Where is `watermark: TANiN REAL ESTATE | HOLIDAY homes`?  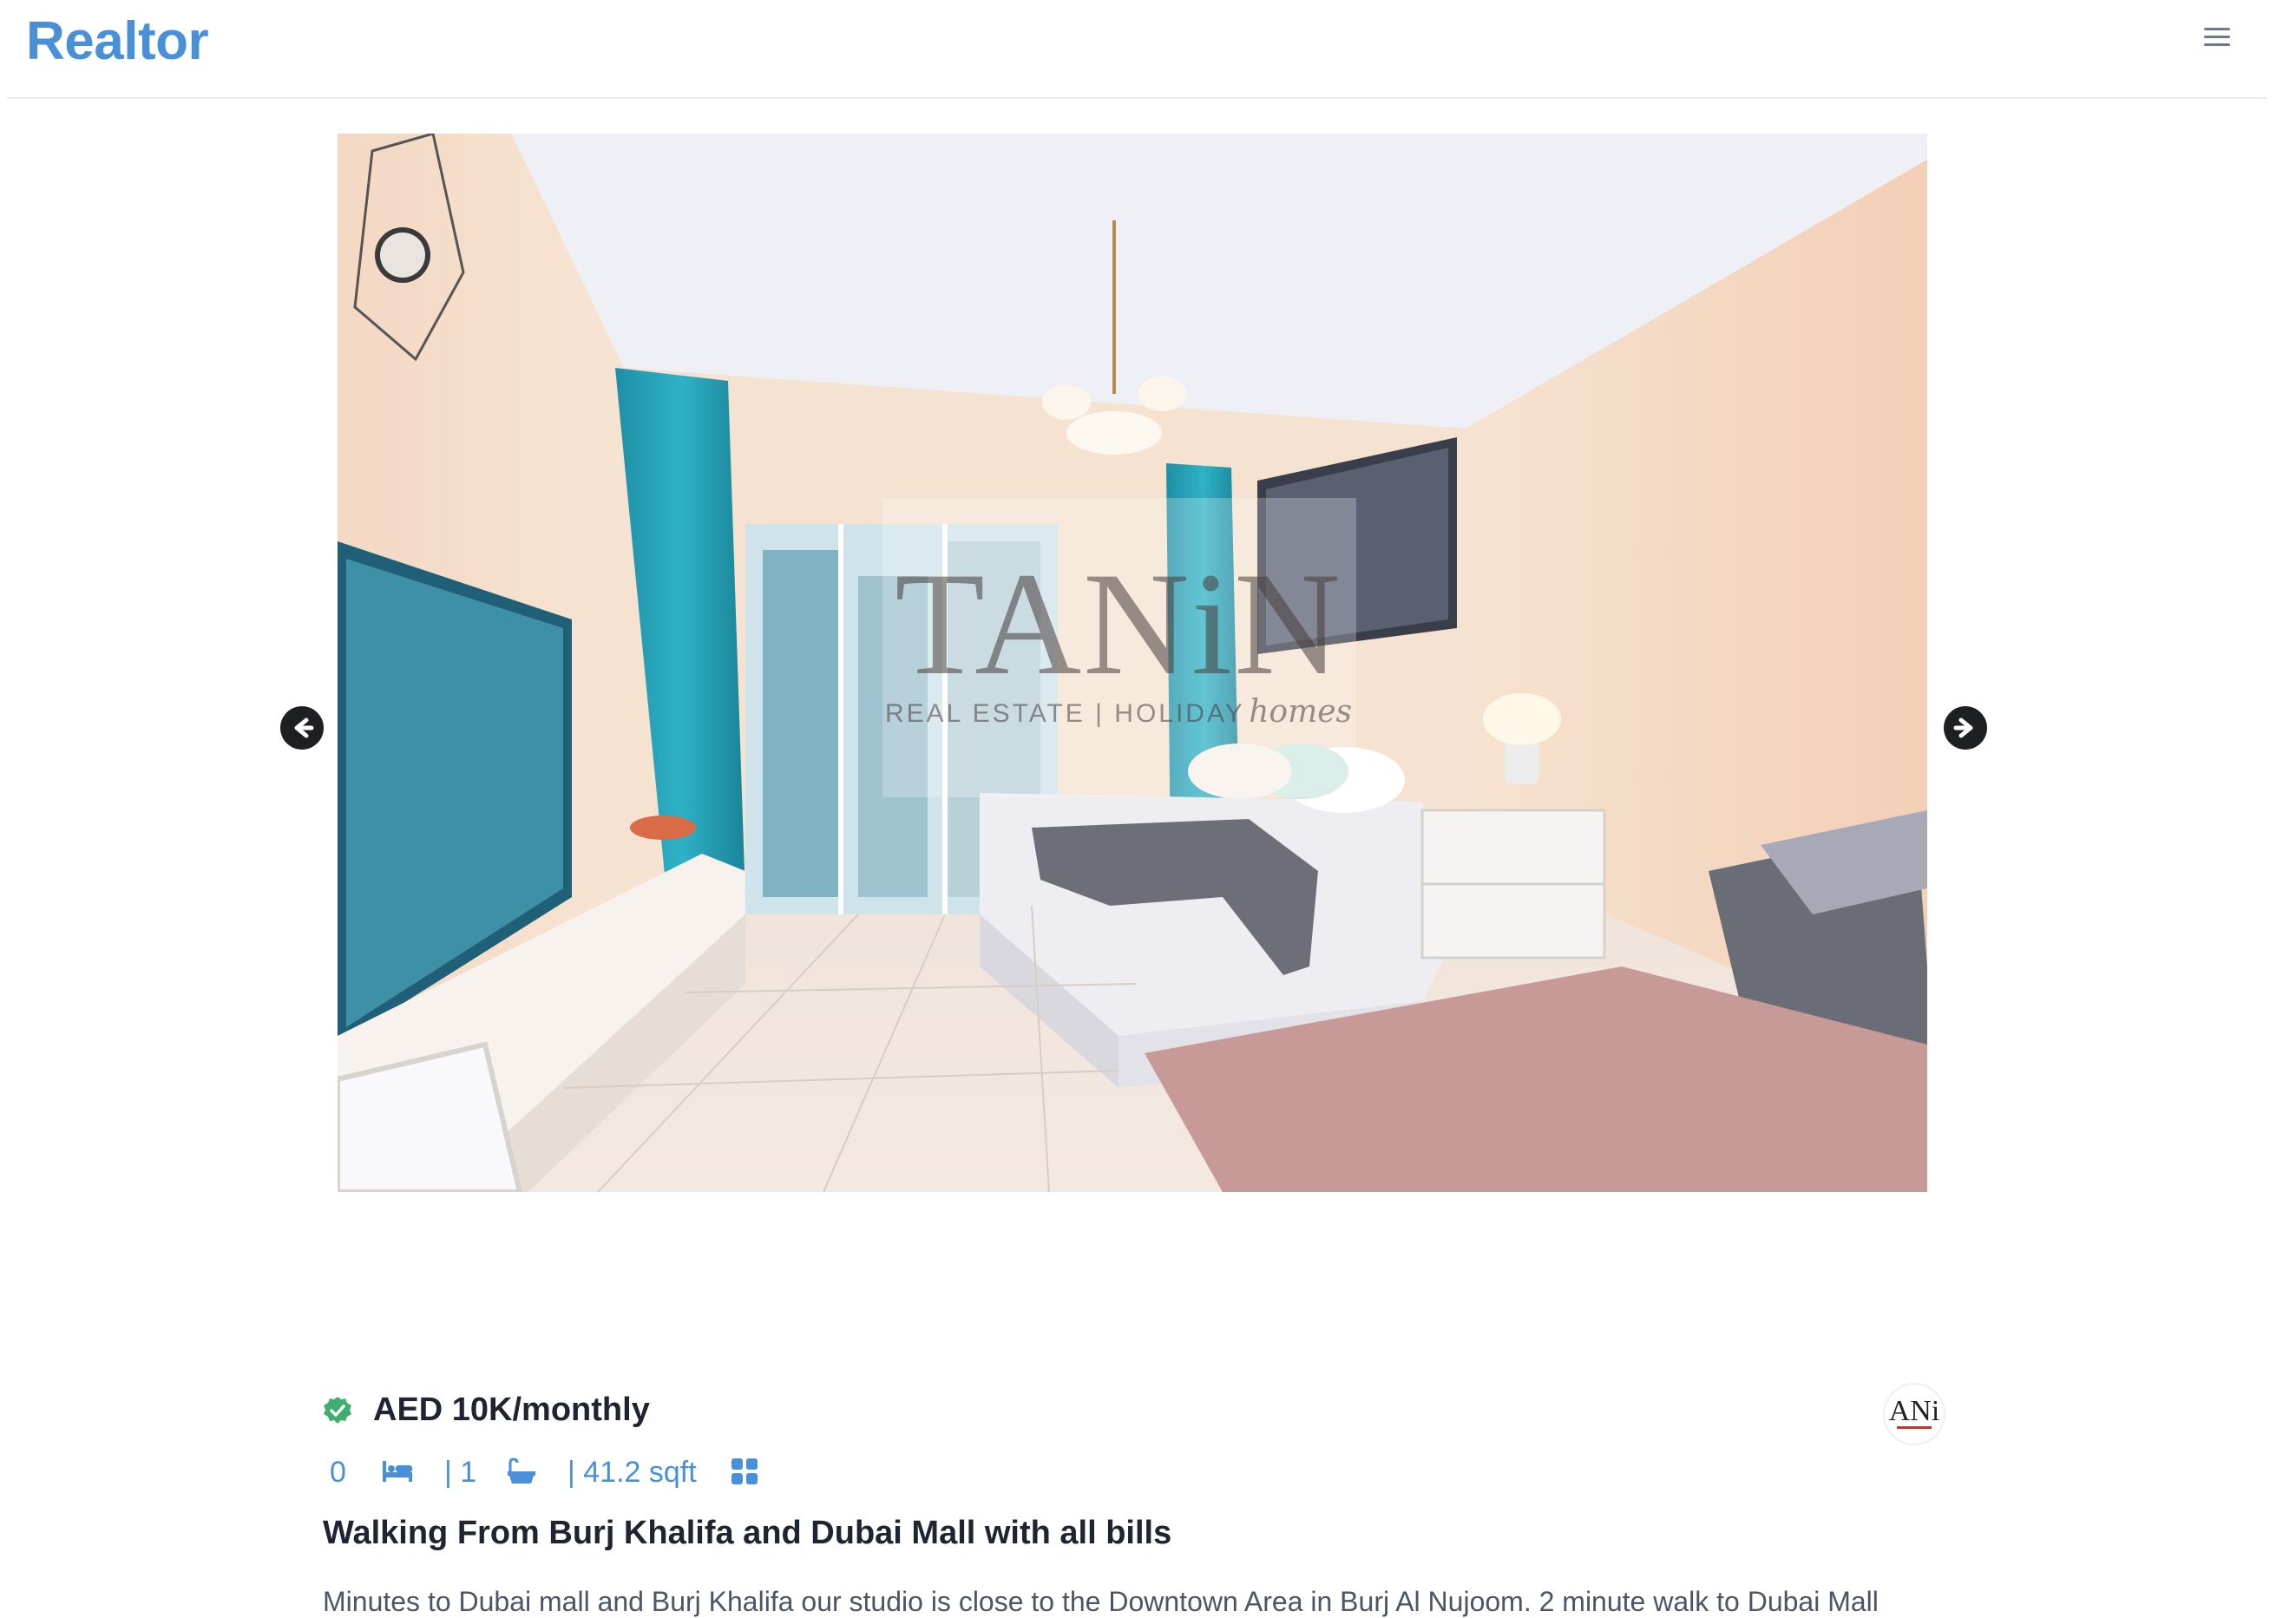 watermark: TANiN REAL ESTATE | HOLIDAY homes is located at coordinates (1118, 640).